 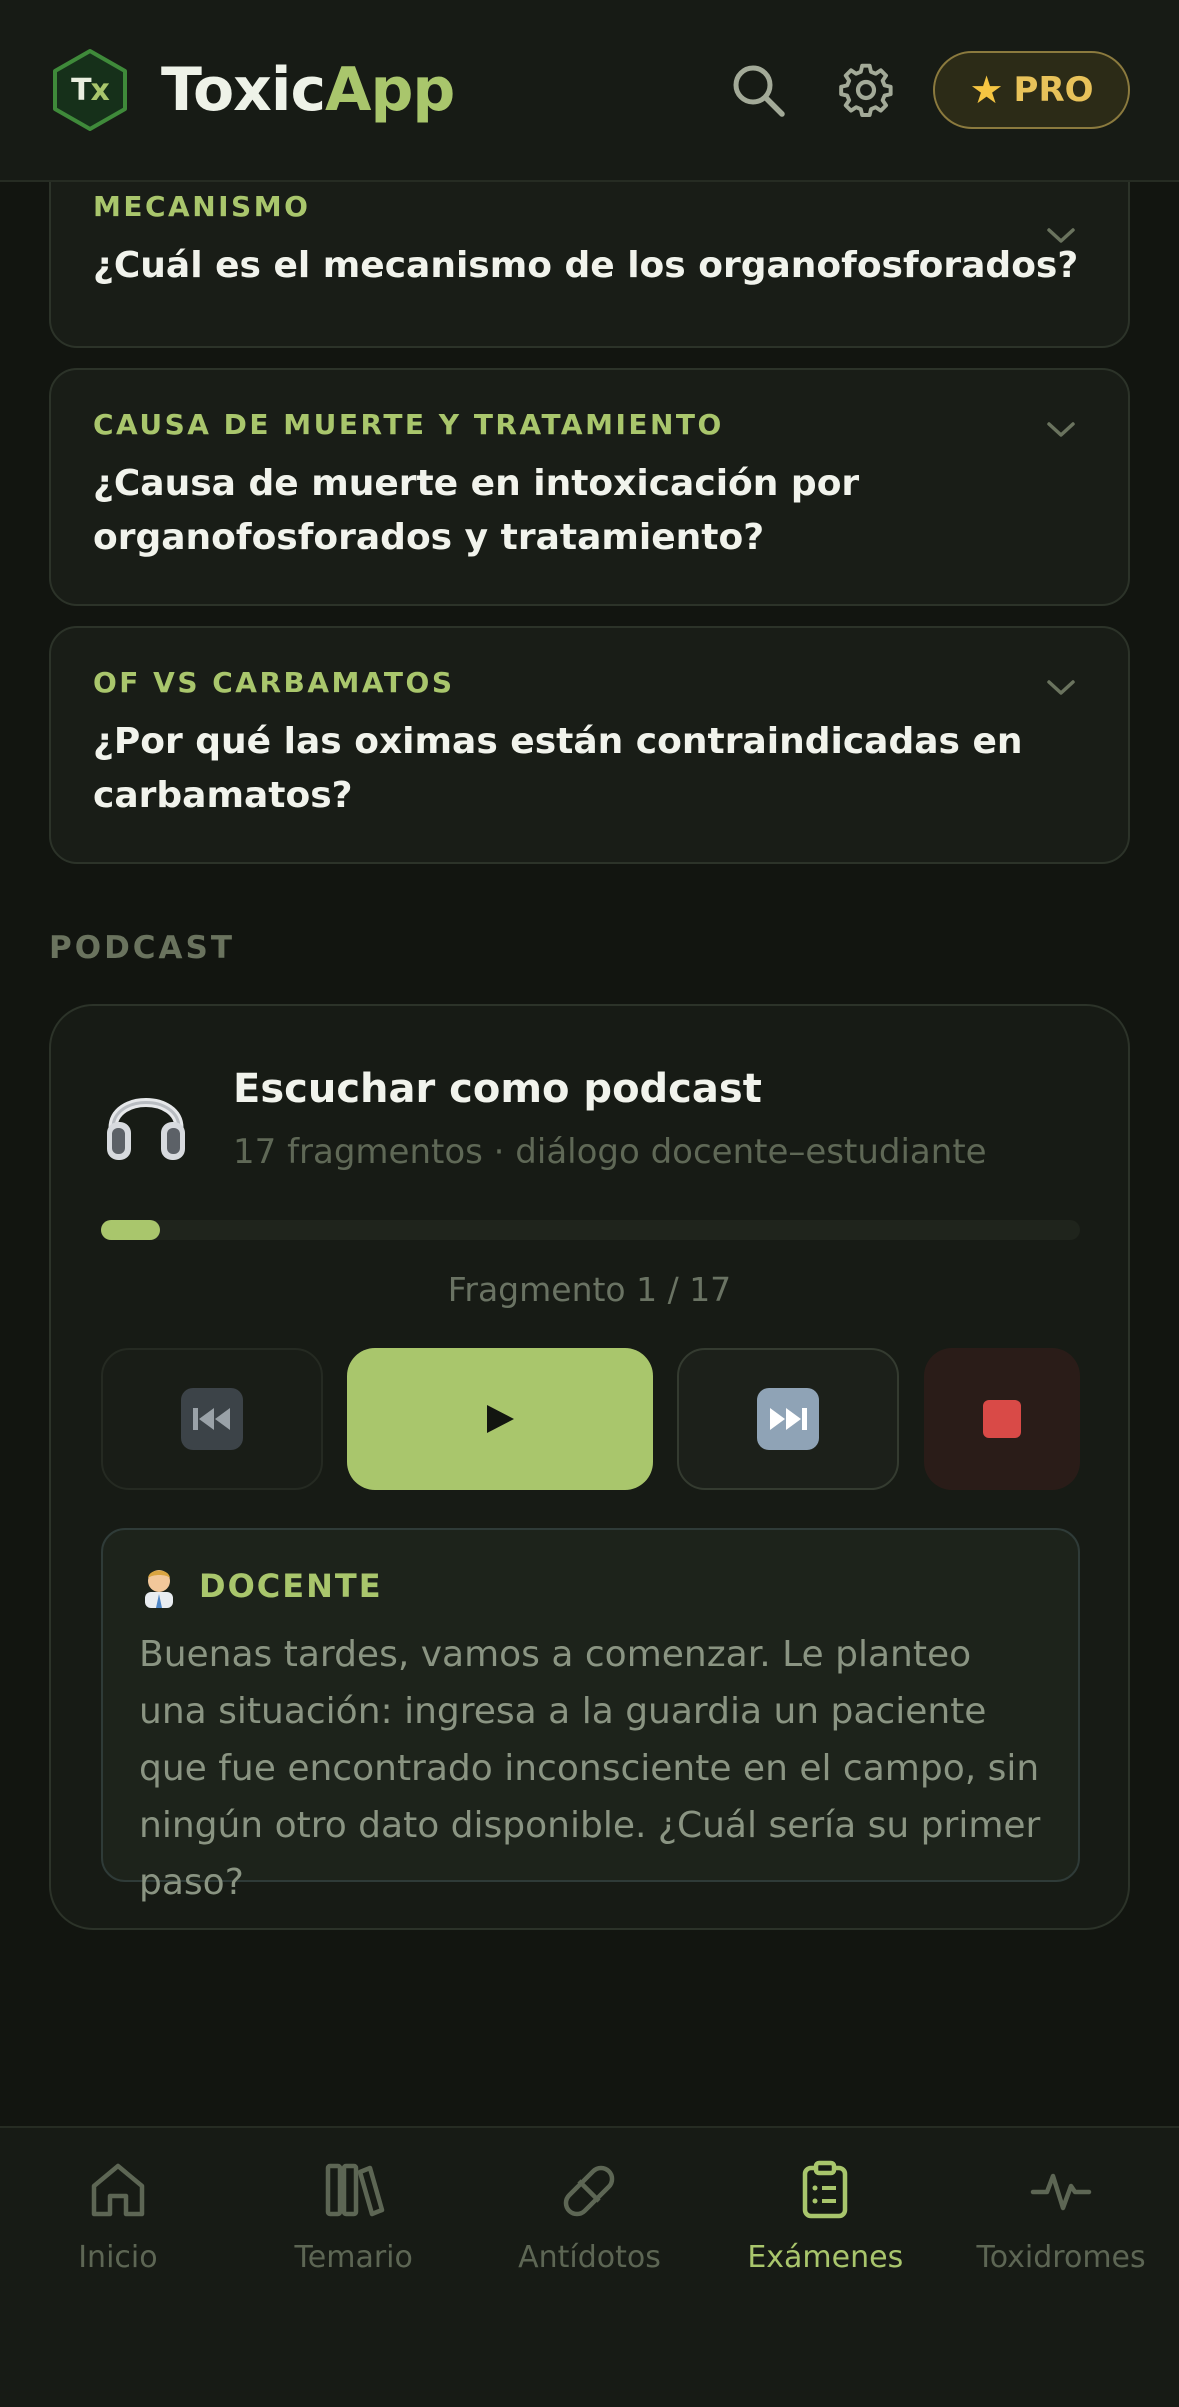 What do you see at coordinates (390, 90) in the screenshot?
I see `brand-part-2: App` at bounding box center [390, 90].